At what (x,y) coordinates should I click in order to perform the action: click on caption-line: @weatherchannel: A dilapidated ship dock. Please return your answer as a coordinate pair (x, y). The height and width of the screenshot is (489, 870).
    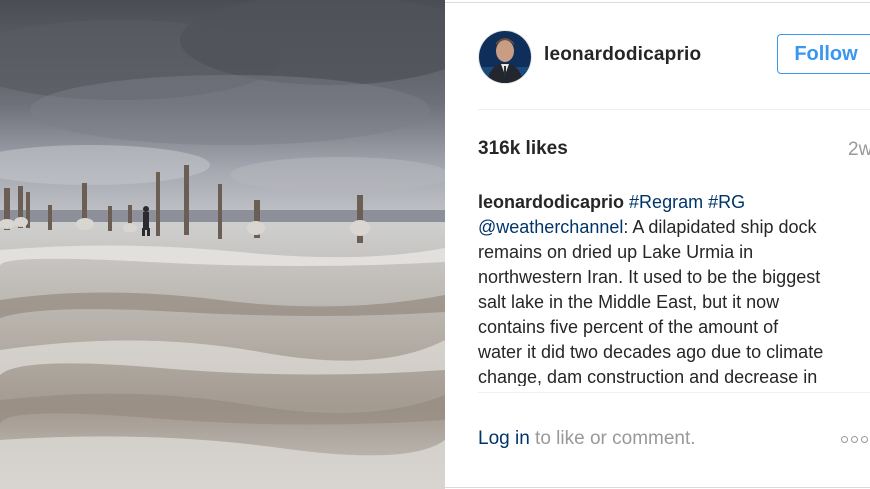
    Looking at the image, I should click on (674, 227).